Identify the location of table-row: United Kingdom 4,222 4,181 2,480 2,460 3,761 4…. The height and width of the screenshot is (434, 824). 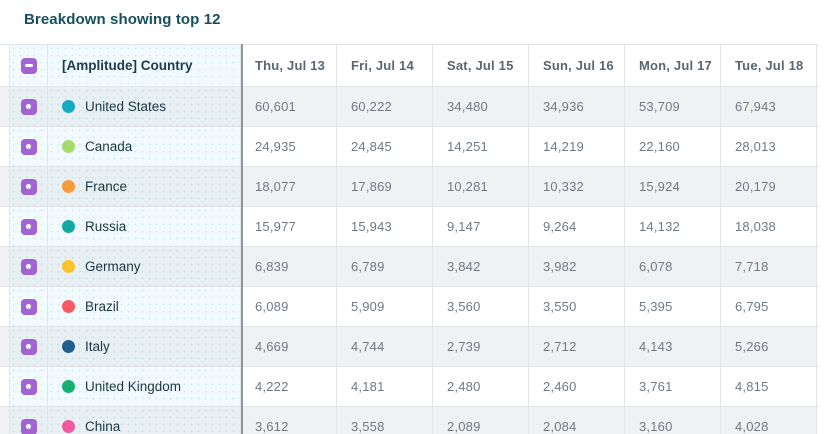
(409, 387).